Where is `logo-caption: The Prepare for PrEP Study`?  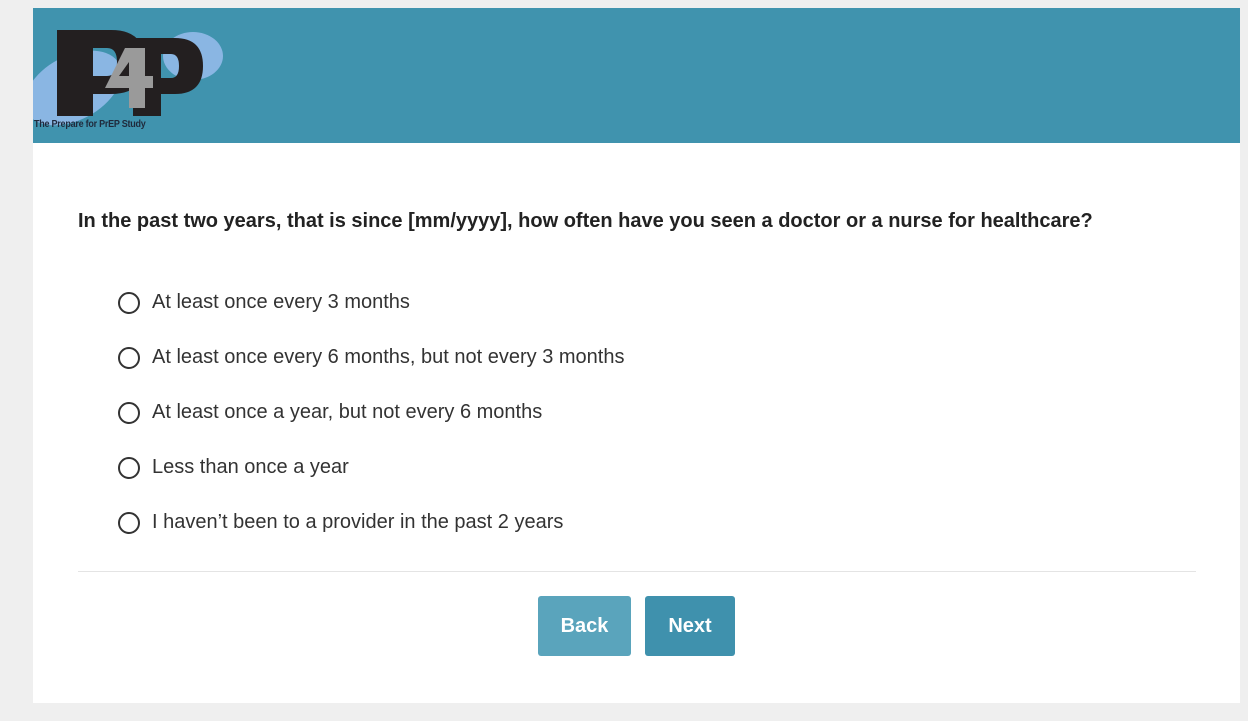 logo-caption: The Prepare for PrEP Study is located at coordinates (90, 124).